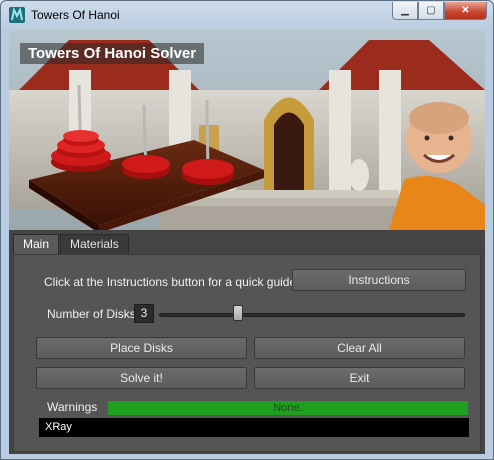 This screenshot has height=460, width=494. I want to click on minimize-icon: ▁, so click(405, 10).